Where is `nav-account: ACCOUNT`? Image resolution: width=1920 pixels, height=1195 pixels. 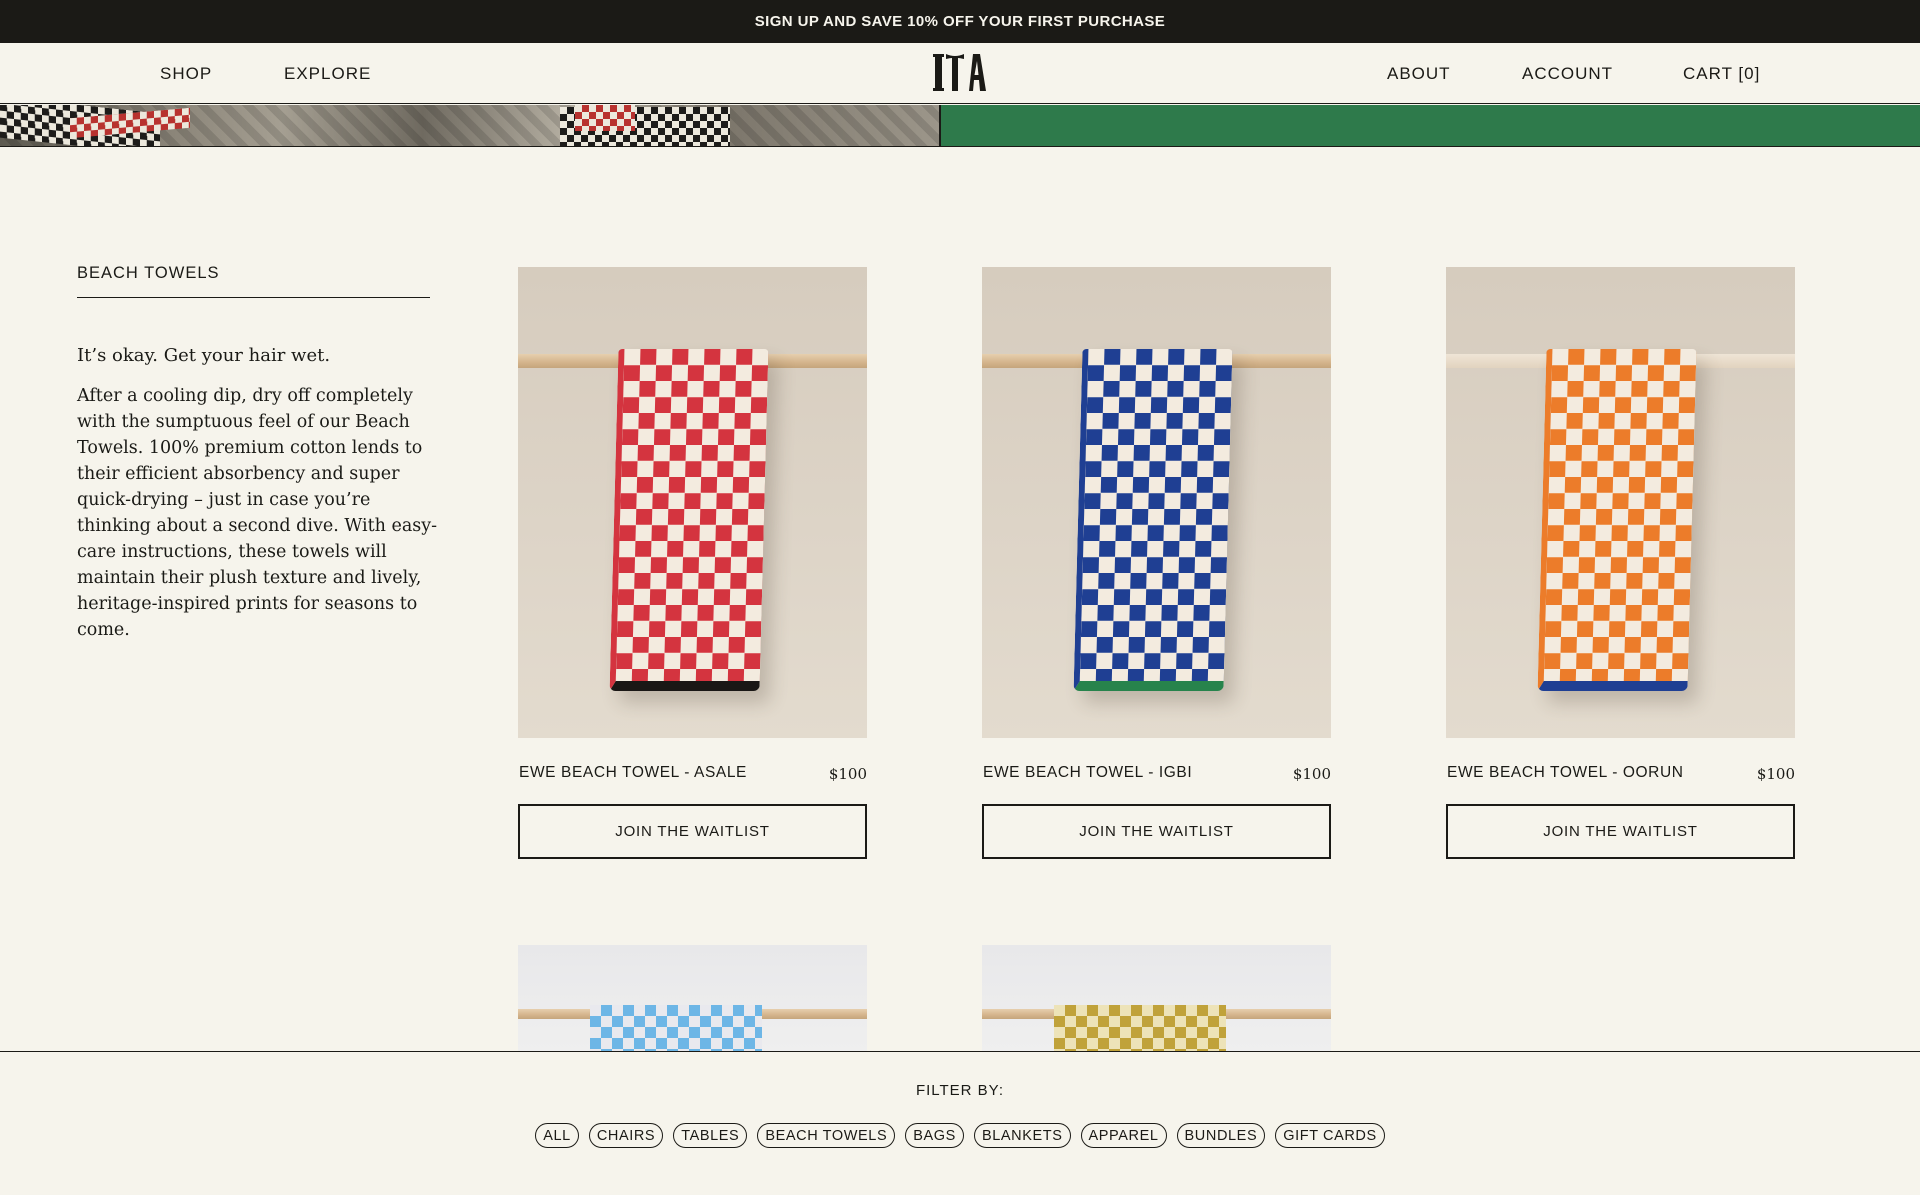
nav-account: ACCOUNT is located at coordinates (1567, 73).